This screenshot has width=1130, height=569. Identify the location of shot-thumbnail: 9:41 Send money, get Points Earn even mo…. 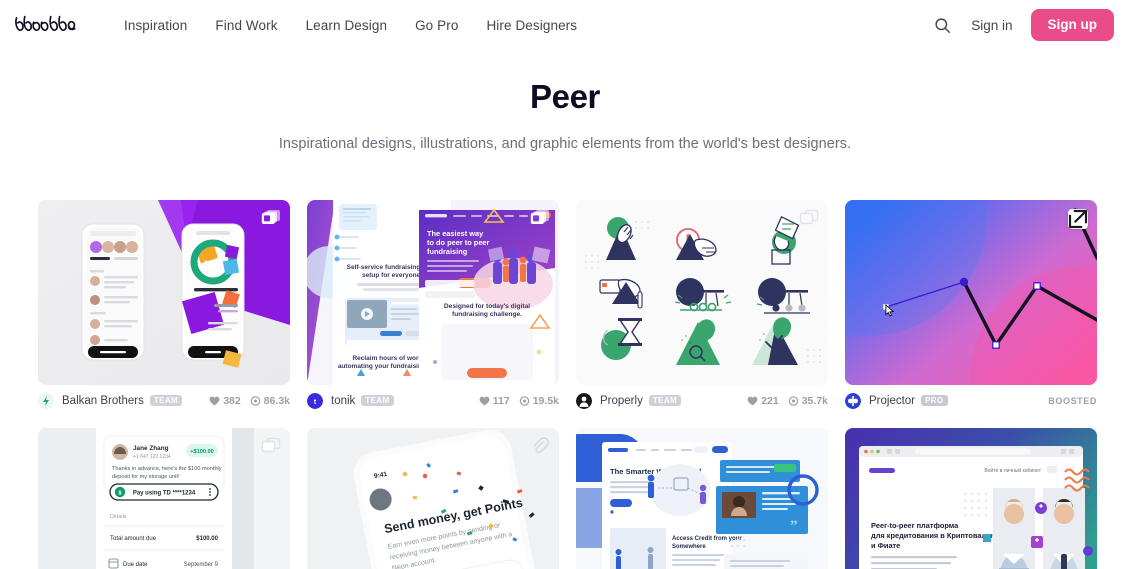
(433, 498).